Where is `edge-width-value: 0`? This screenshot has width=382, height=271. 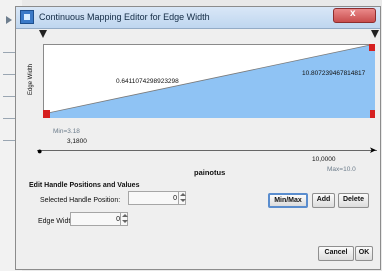 edge-width-value: 0 is located at coordinates (106, 219).